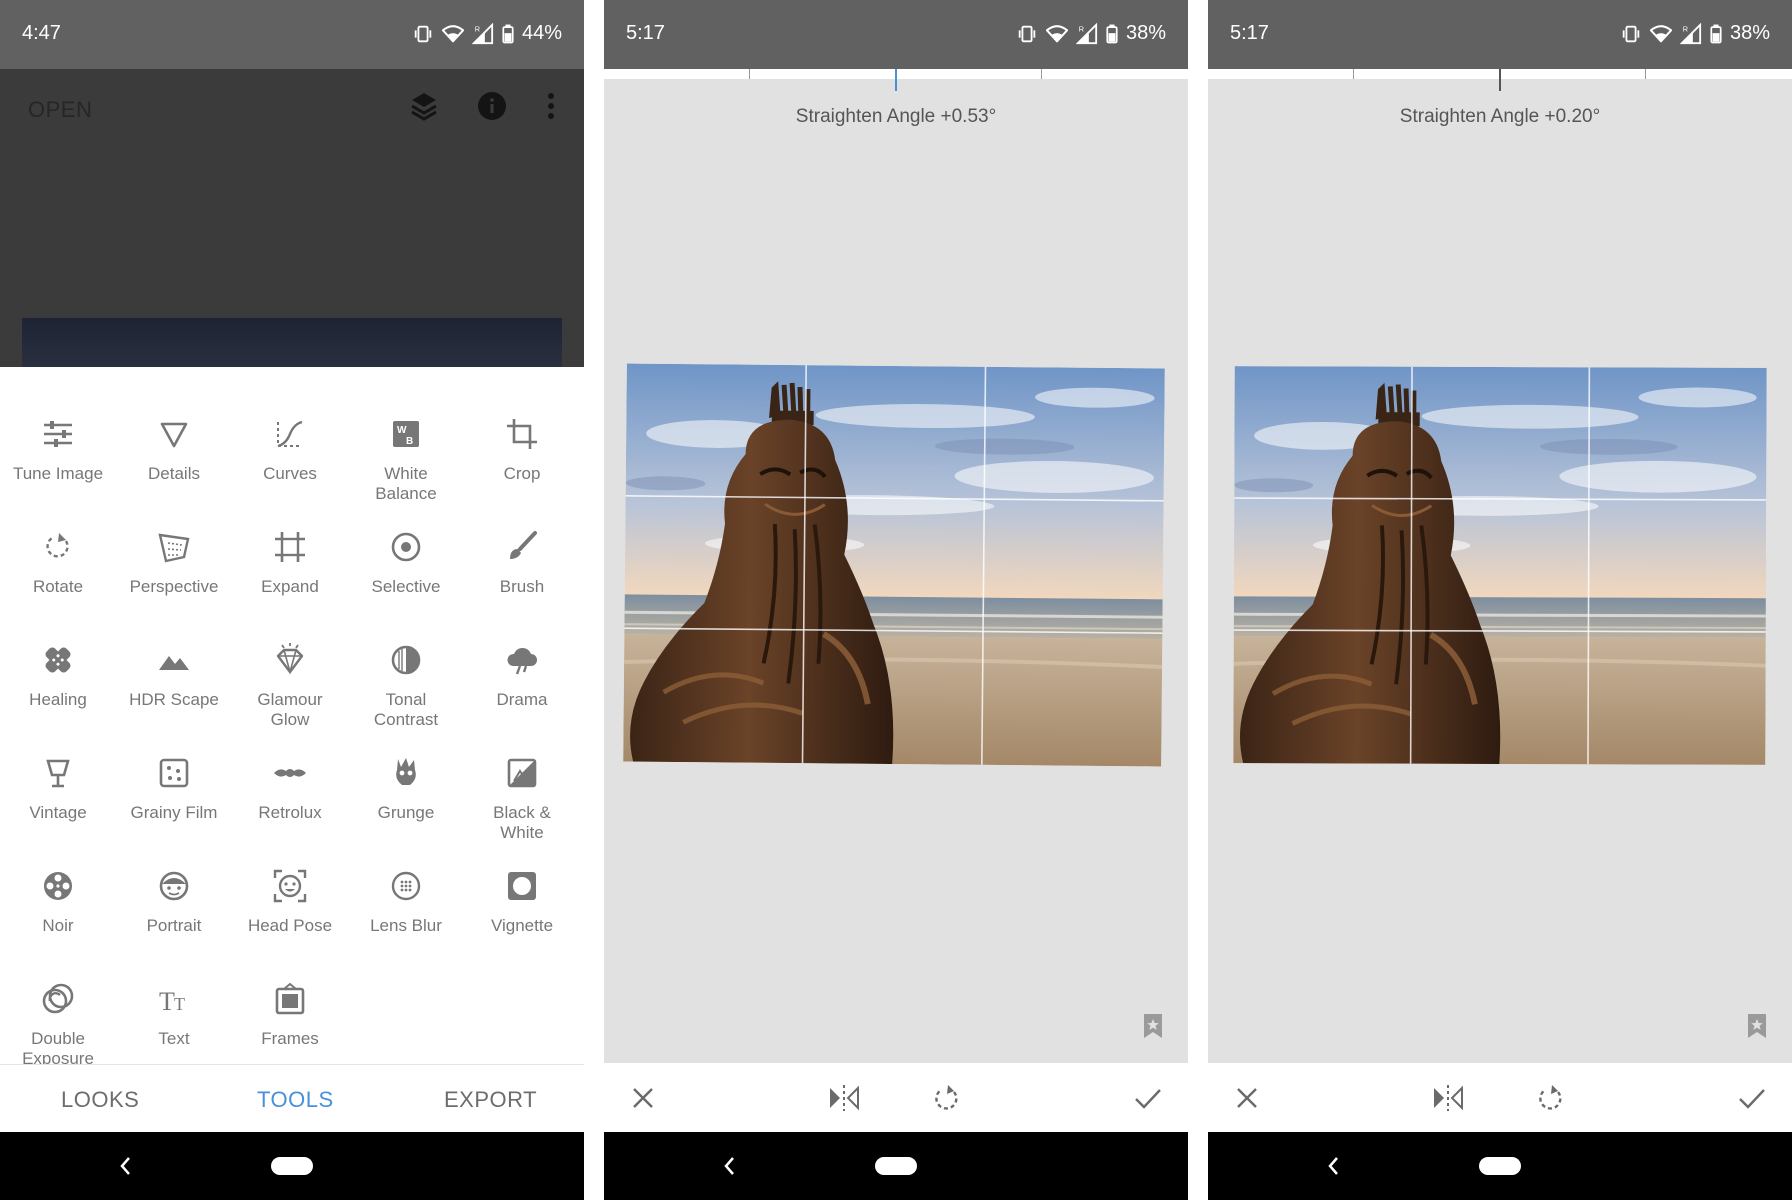 The height and width of the screenshot is (1200, 1792). Describe the element at coordinates (522, 773) in the screenshot. I see `black-white-icon` at that location.